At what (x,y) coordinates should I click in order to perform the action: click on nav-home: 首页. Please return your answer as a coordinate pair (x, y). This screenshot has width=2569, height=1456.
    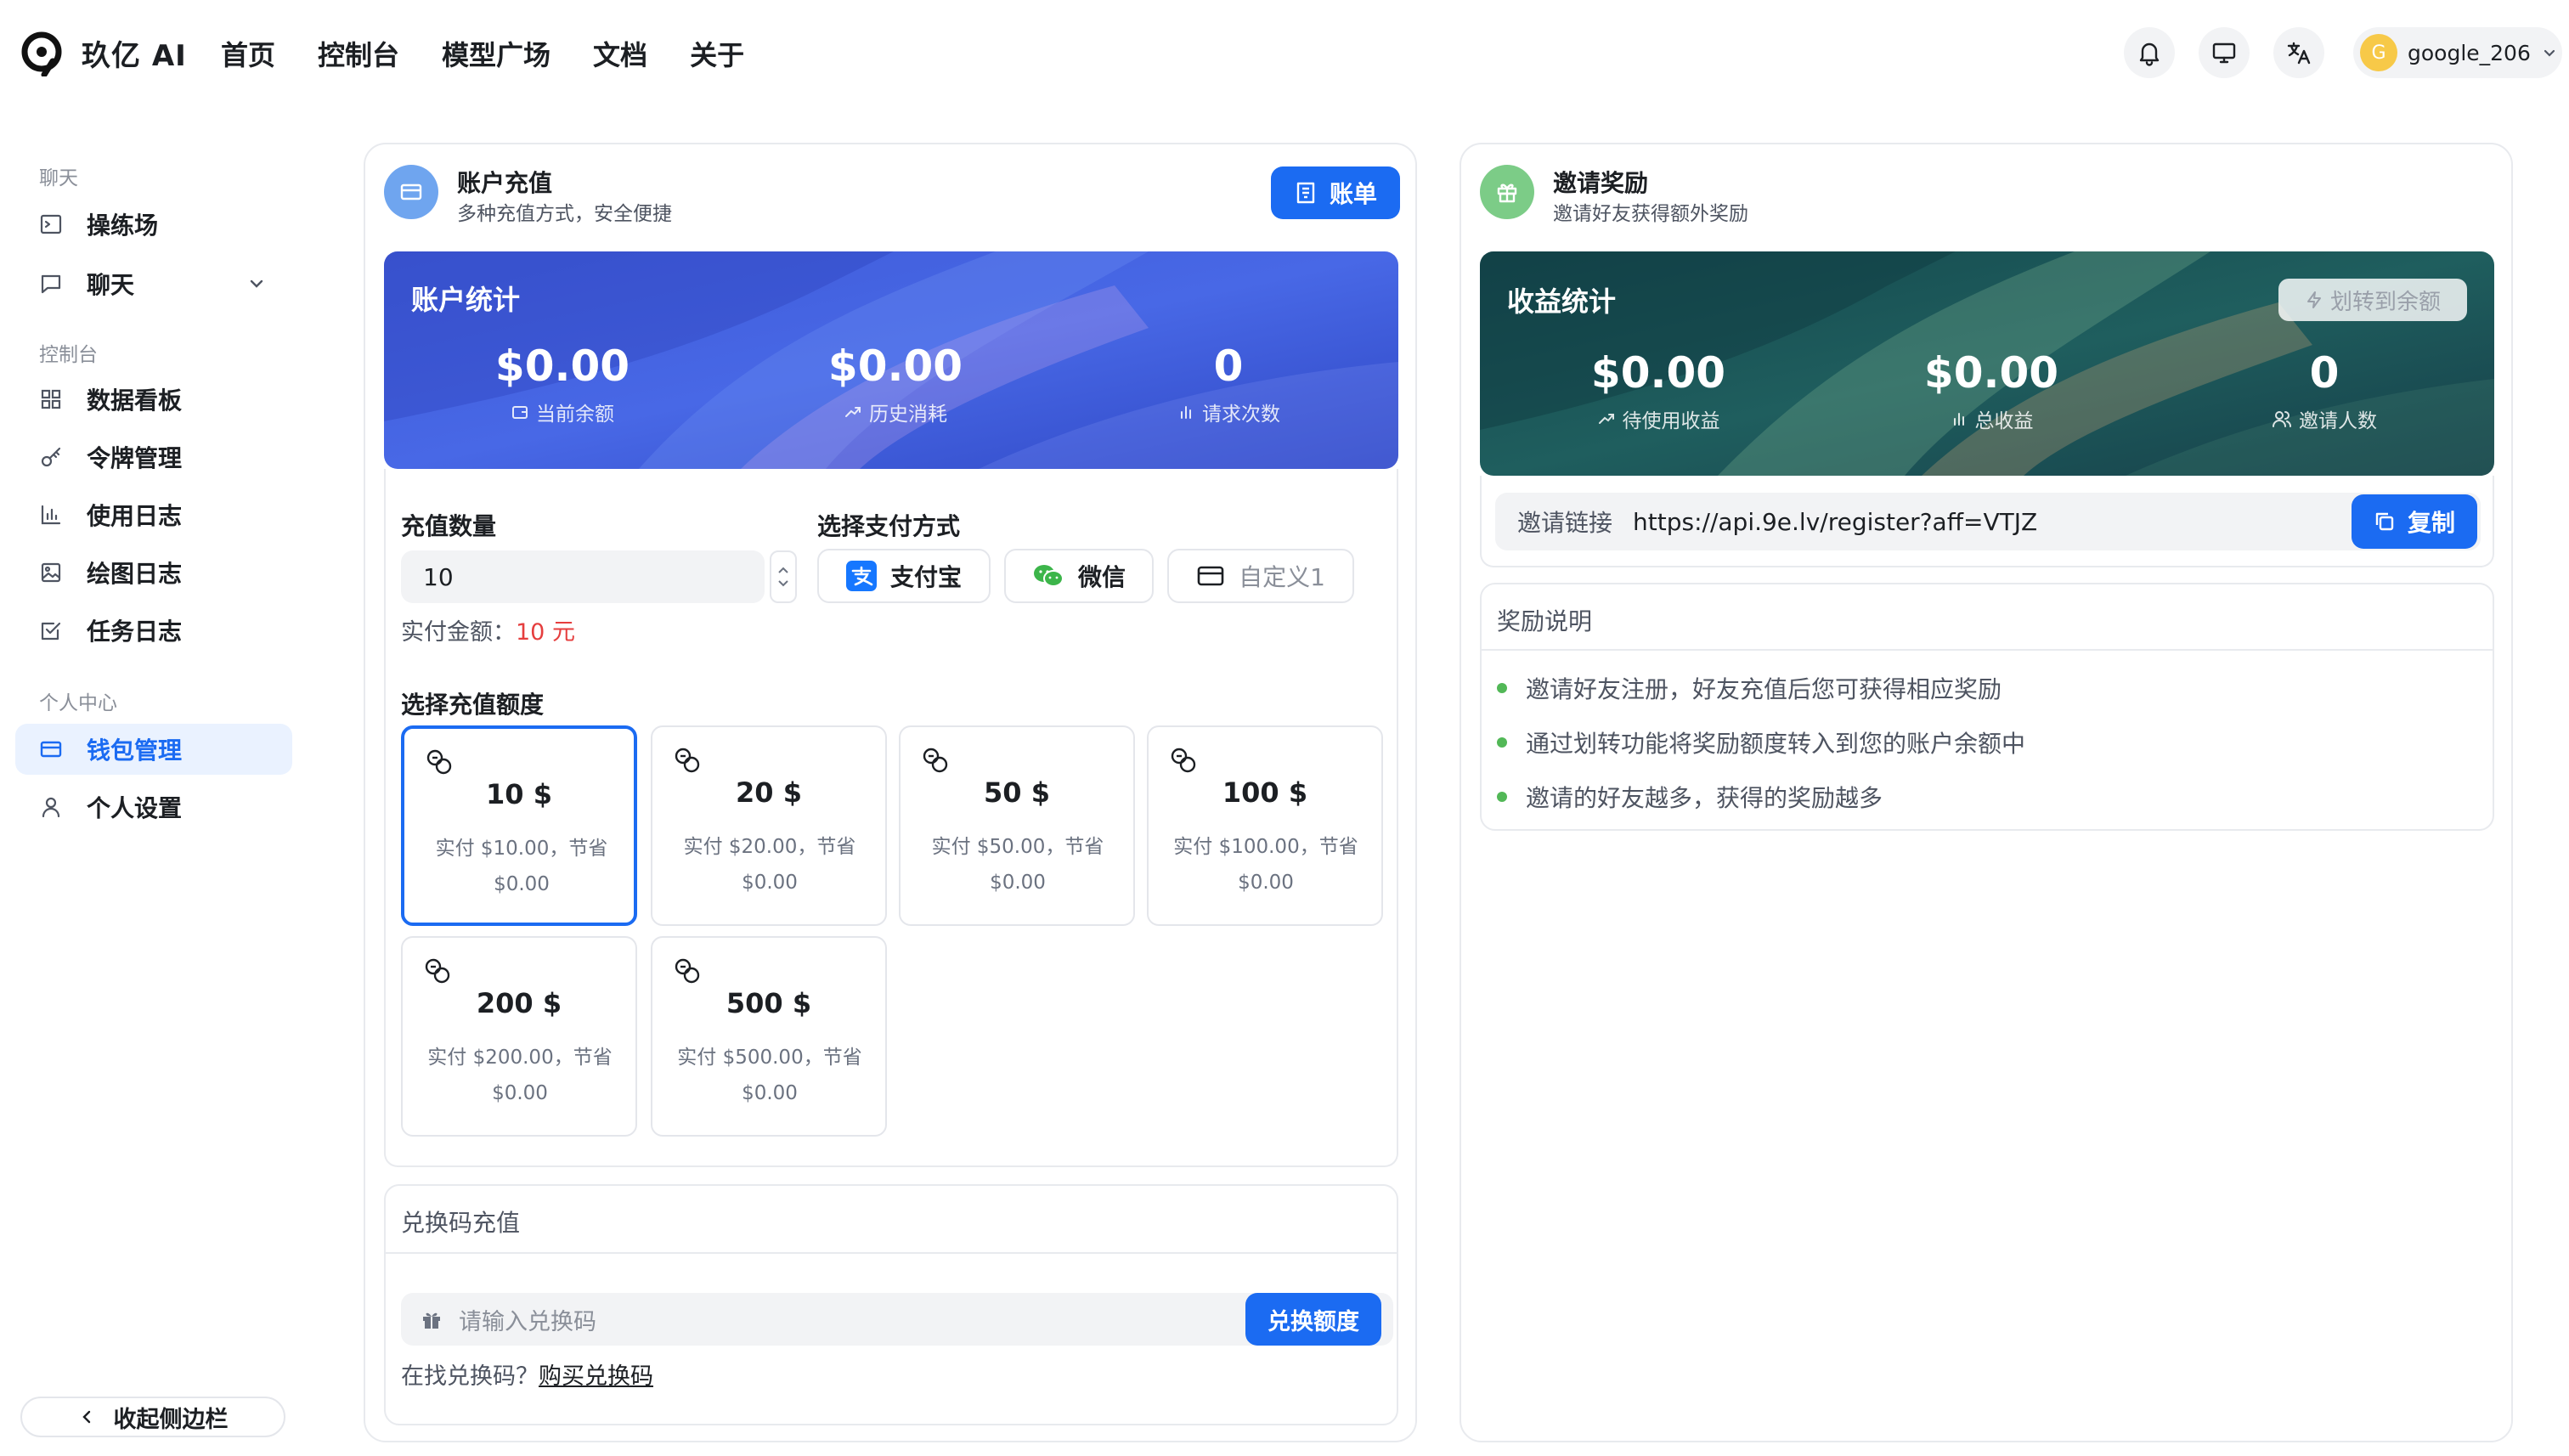
    Looking at the image, I should click on (248, 53).